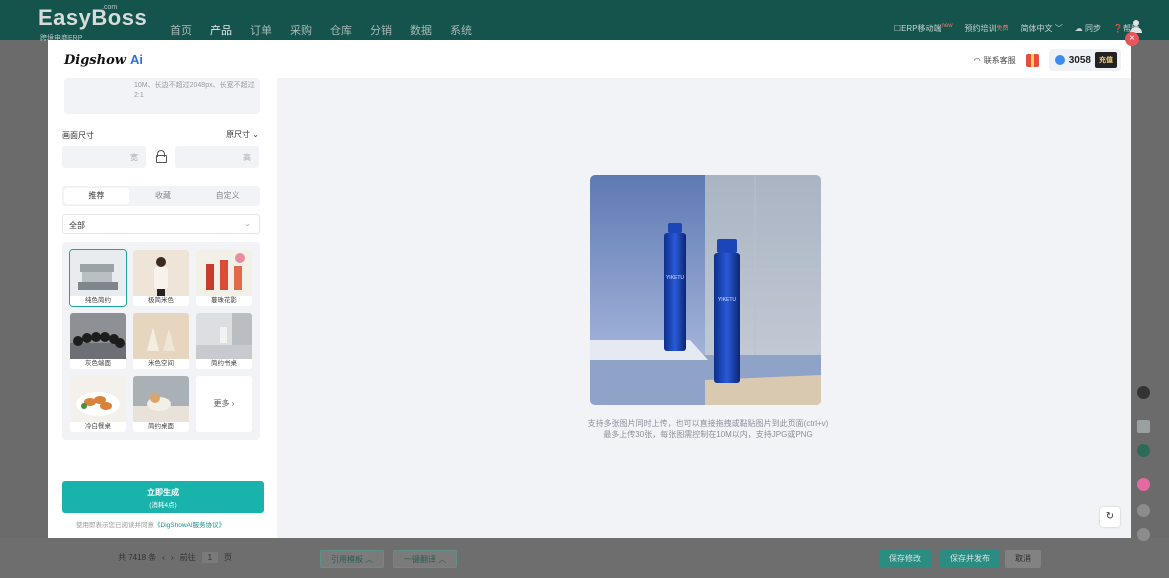 The width and height of the screenshot is (1169, 578). I want to click on translate-button: 一键翻译 ︿, so click(425, 559).